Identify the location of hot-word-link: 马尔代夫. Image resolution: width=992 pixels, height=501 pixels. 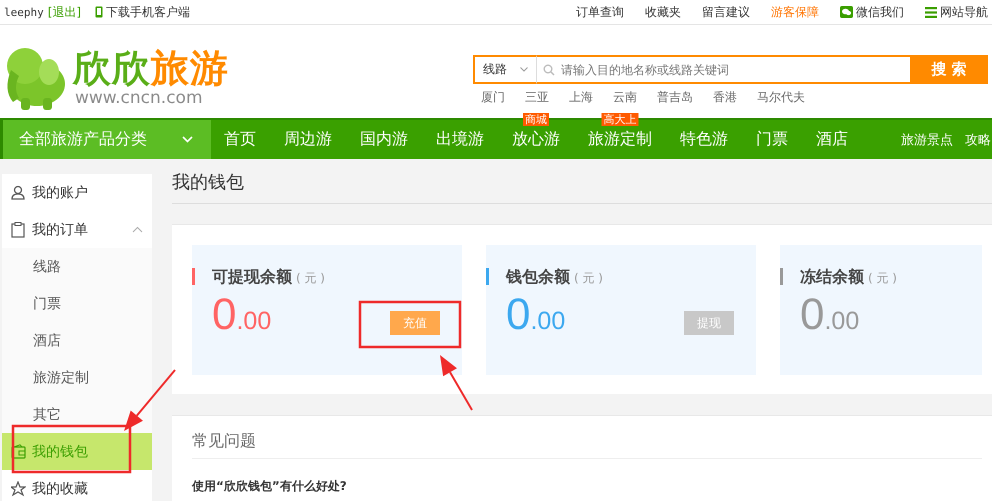
(781, 97).